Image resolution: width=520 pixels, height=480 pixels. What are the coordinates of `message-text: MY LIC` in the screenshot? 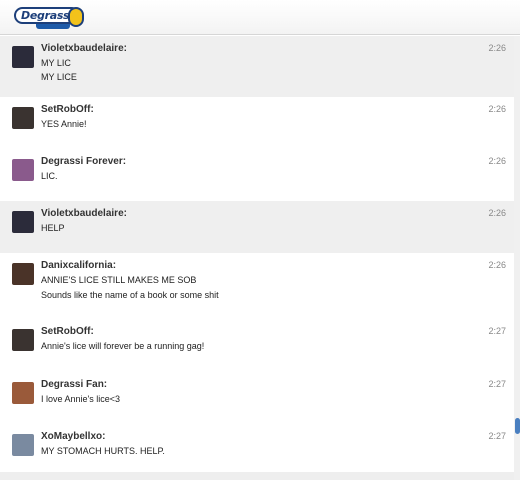 It's located at (56, 63).